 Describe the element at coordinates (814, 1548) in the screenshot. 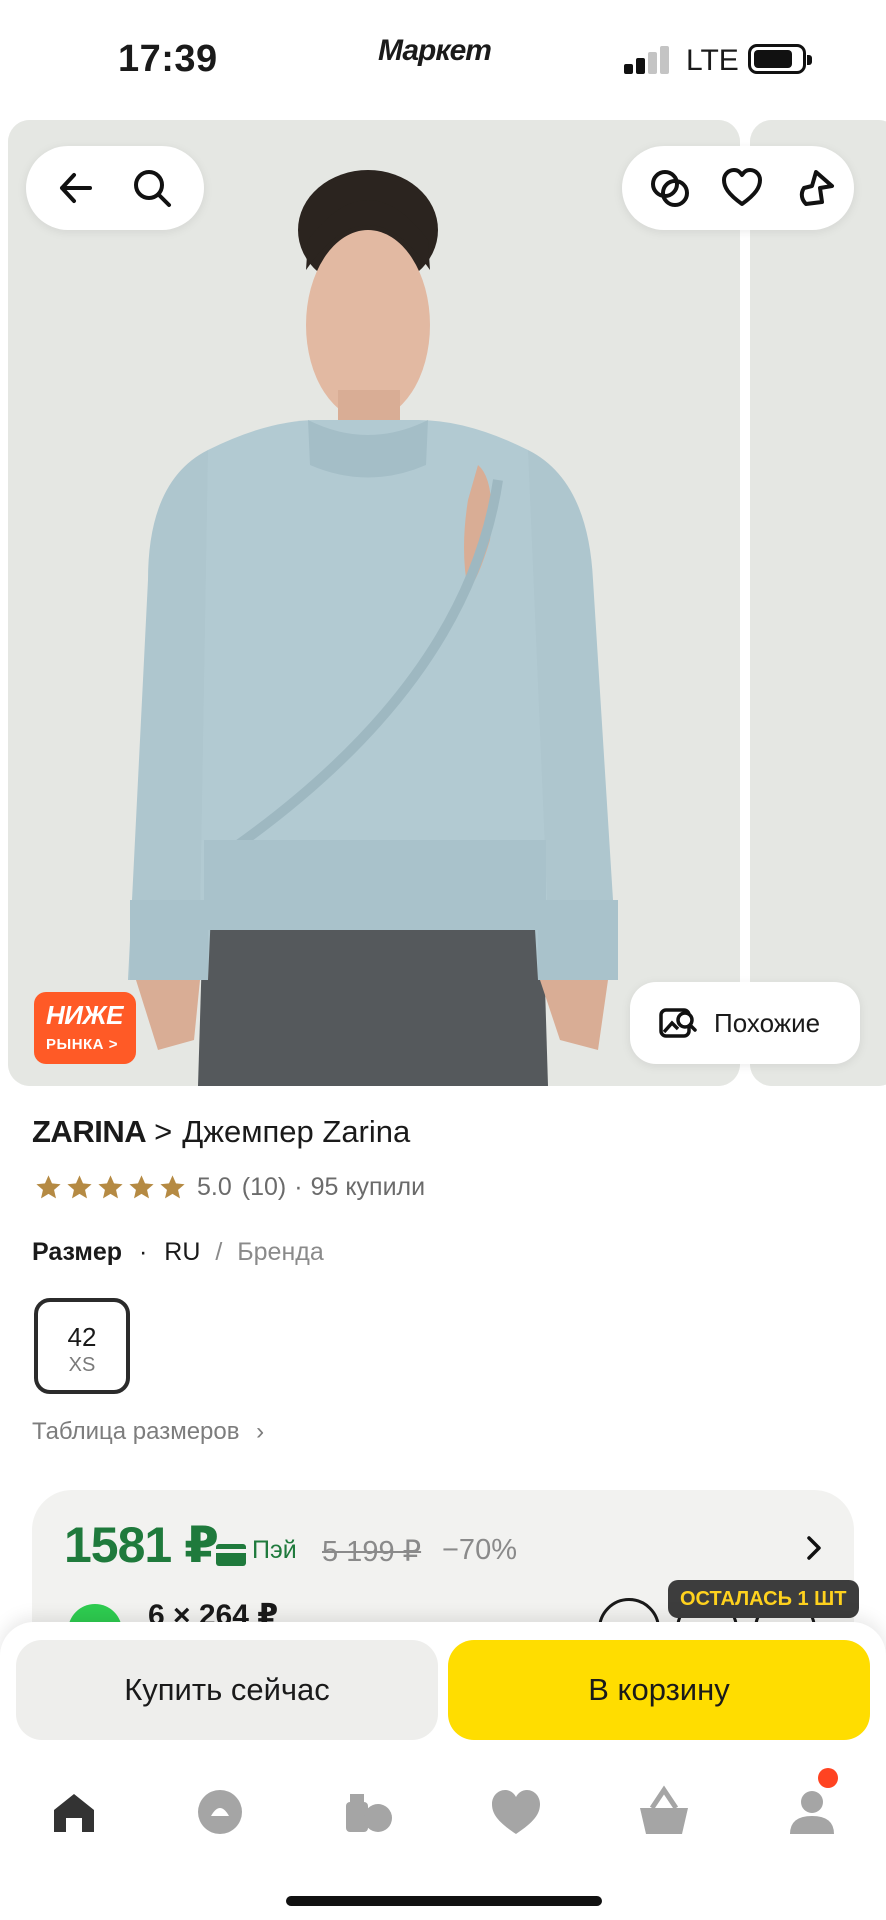

I see `chevron-right-icon` at that location.